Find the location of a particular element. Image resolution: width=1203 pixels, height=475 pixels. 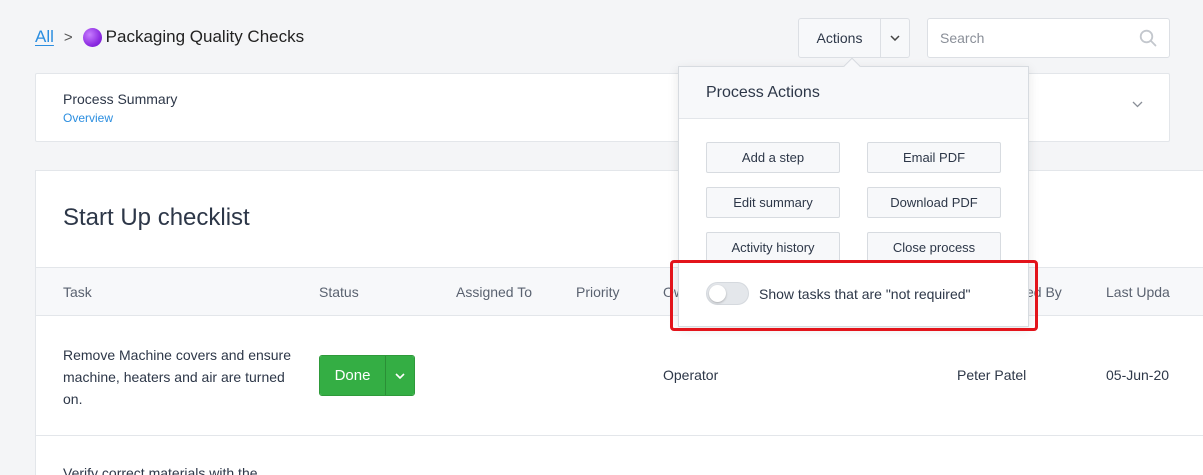

column-header-last-updated: Last Upda is located at coordinates (1138, 292).